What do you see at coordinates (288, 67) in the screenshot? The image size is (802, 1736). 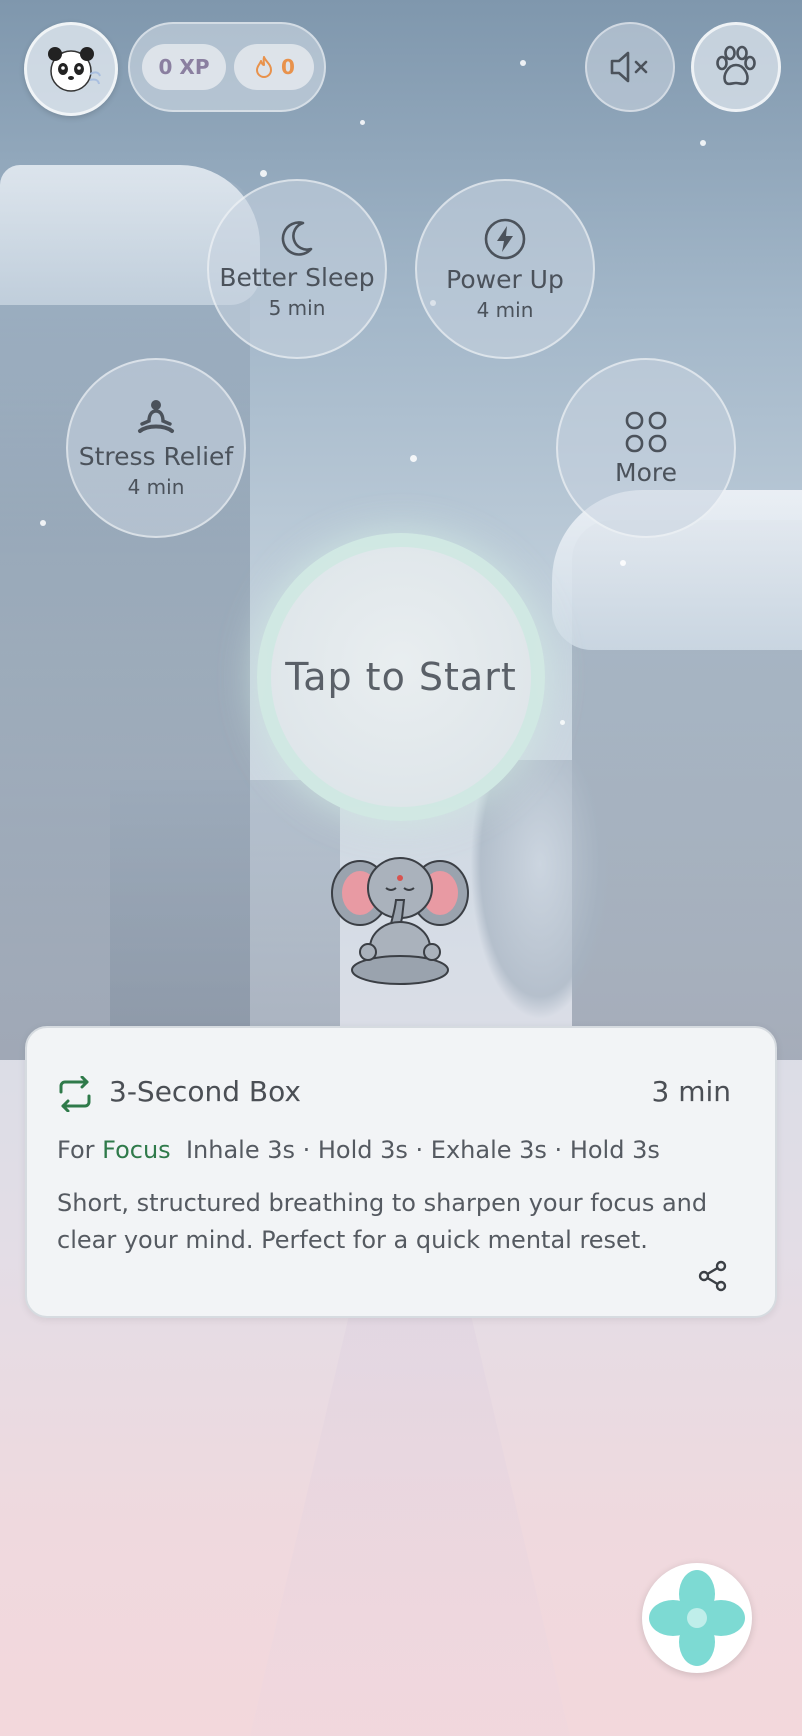 I see `streak-count: 0` at bounding box center [288, 67].